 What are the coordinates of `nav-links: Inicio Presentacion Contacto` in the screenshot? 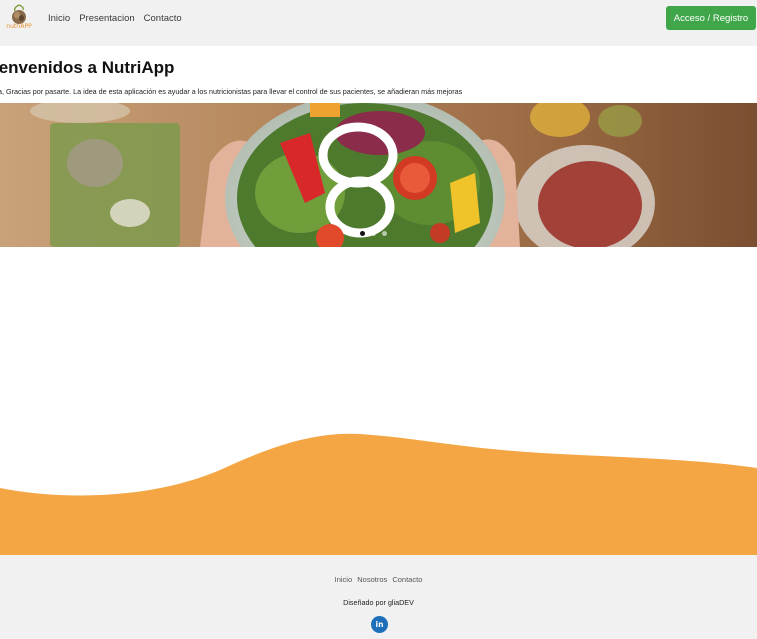 It's located at (119, 18).